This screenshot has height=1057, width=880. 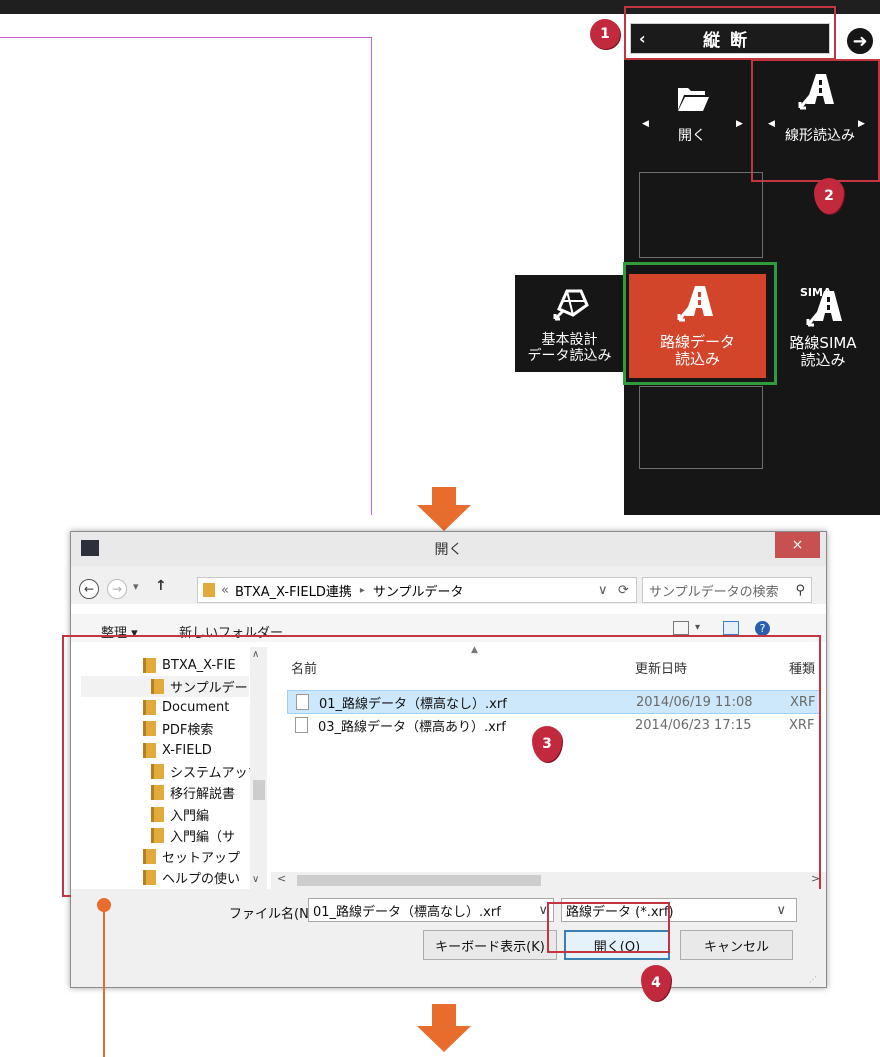 What do you see at coordinates (693, 99) in the screenshot?
I see `folder-open-icon` at bounding box center [693, 99].